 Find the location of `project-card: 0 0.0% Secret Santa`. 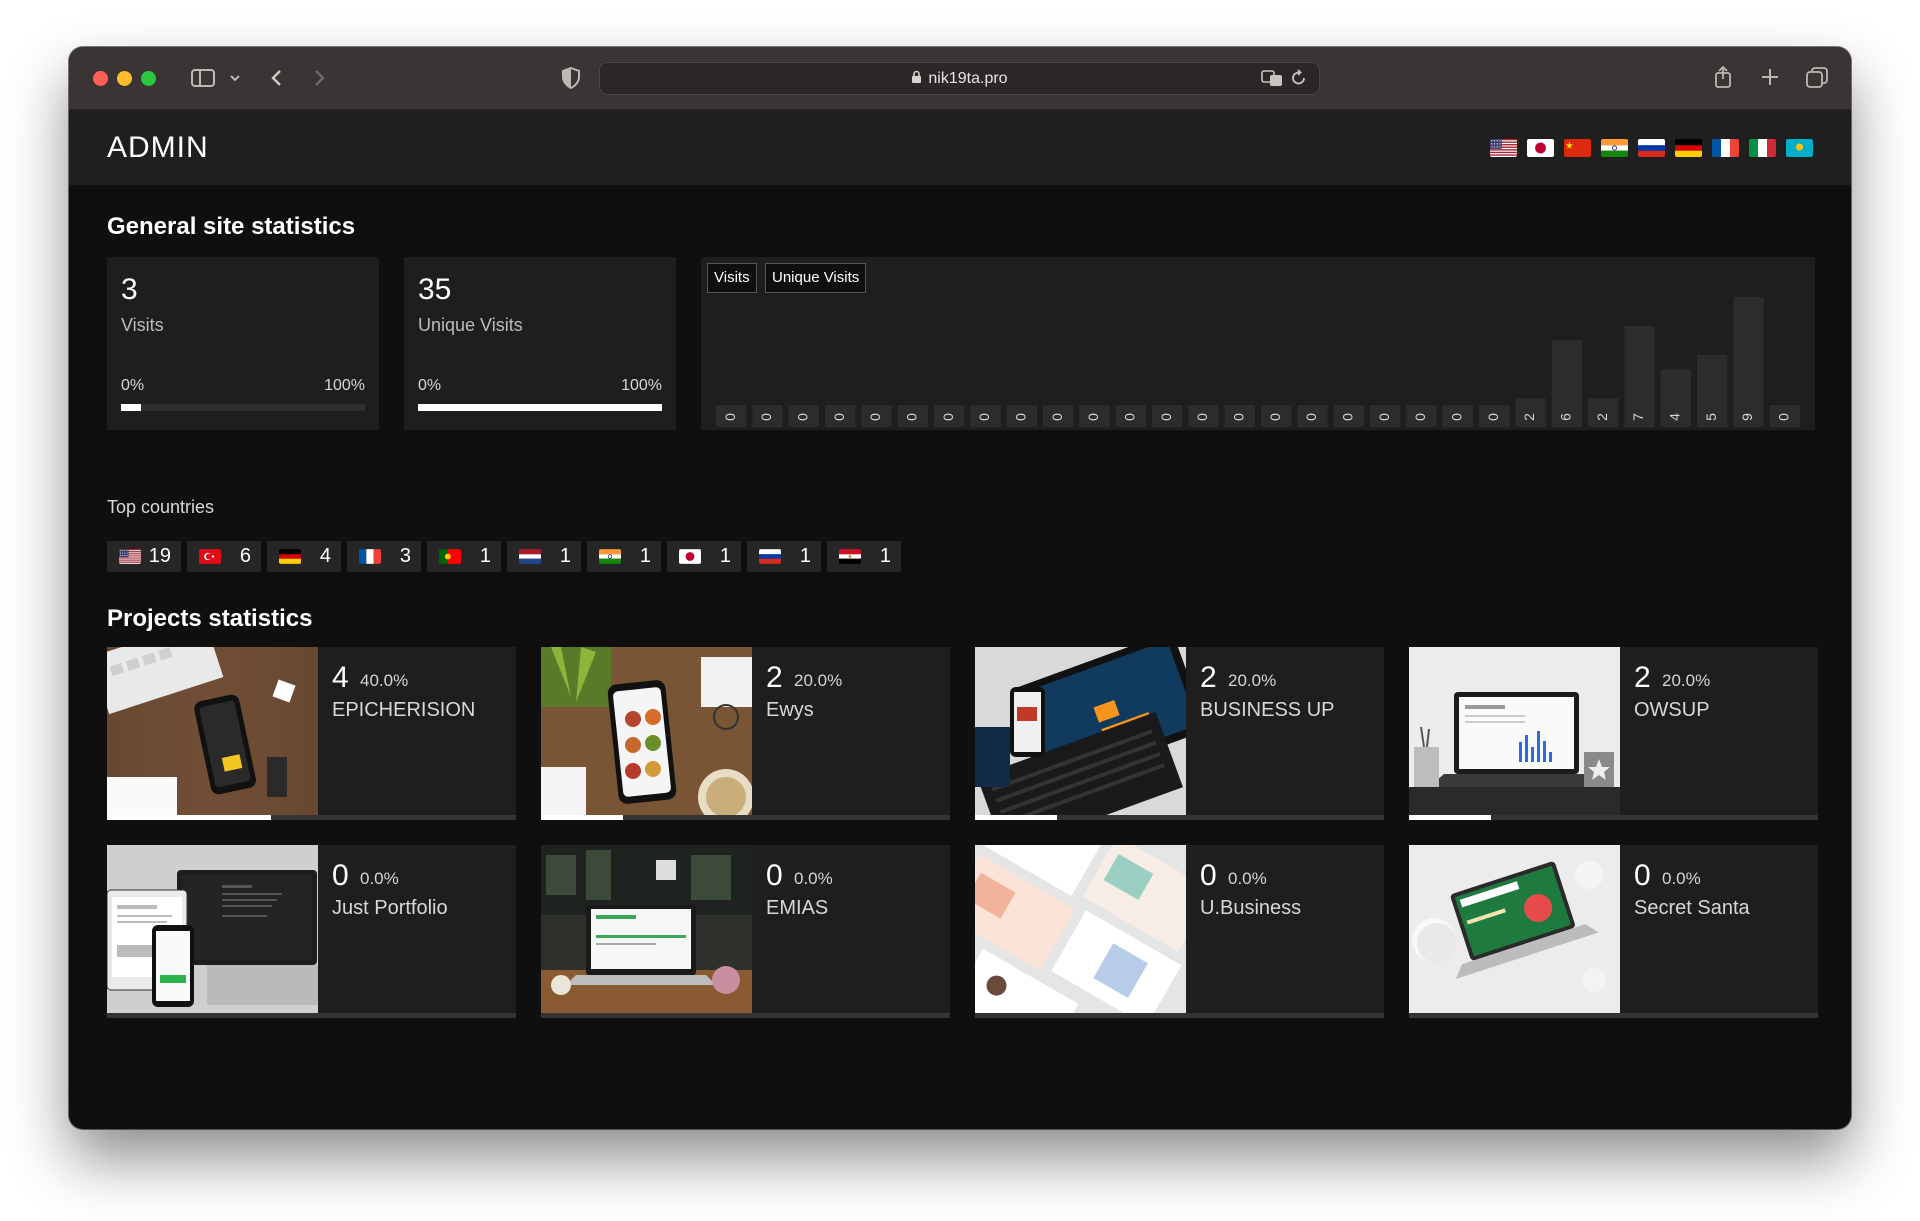

project-card: 0 0.0% Secret Santa is located at coordinates (1613, 931).